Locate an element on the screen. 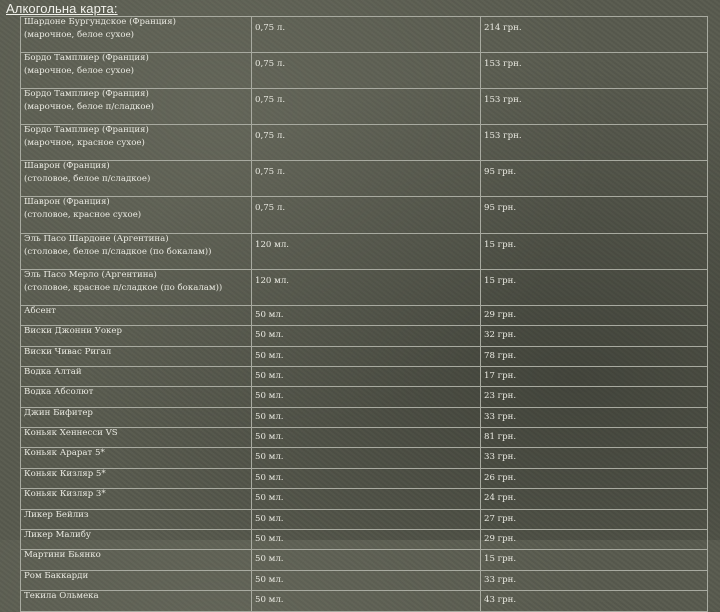  table-row: Мартини Бьянко 50 мл. 15 грн. is located at coordinates (364, 560).